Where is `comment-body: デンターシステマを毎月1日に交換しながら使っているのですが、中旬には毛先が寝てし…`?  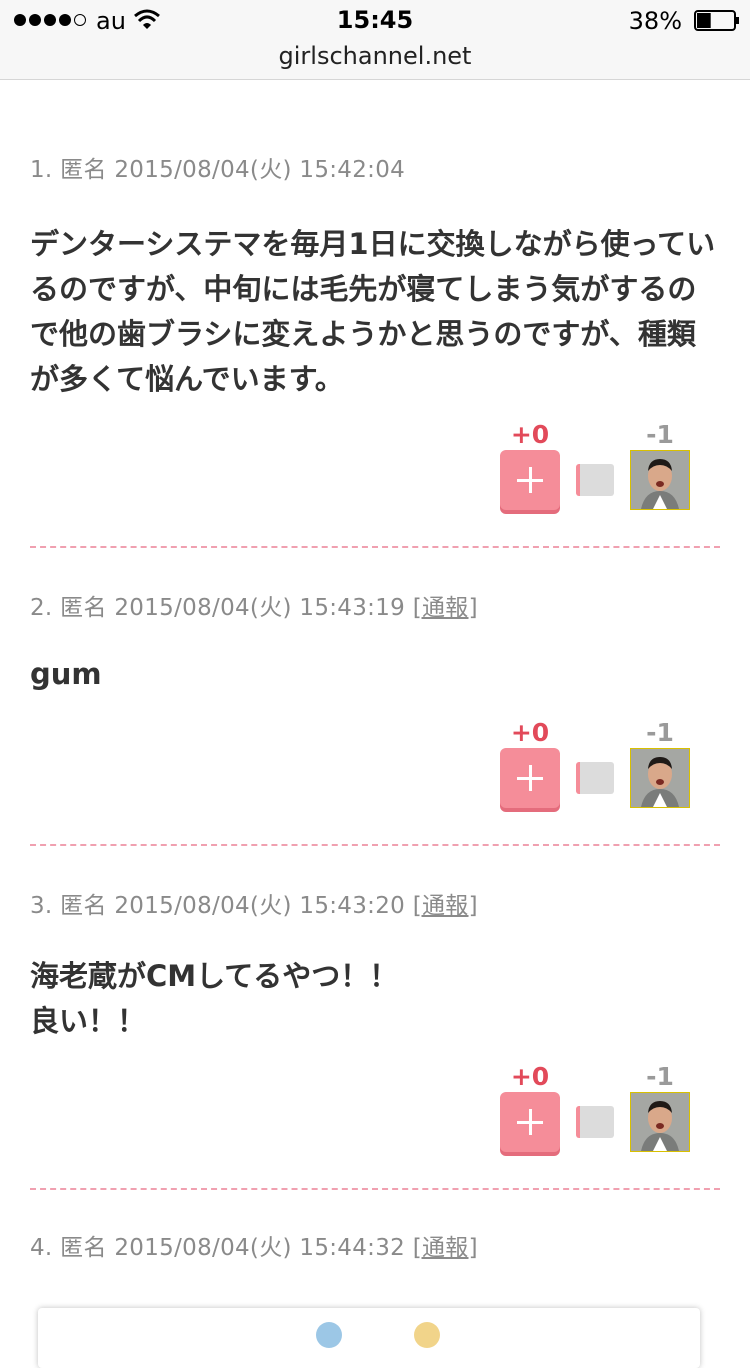 comment-body: デンターシステマを毎月1日に交換しながら使っているのですが、中旬には毛先が寝てし… is located at coordinates (373, 311).